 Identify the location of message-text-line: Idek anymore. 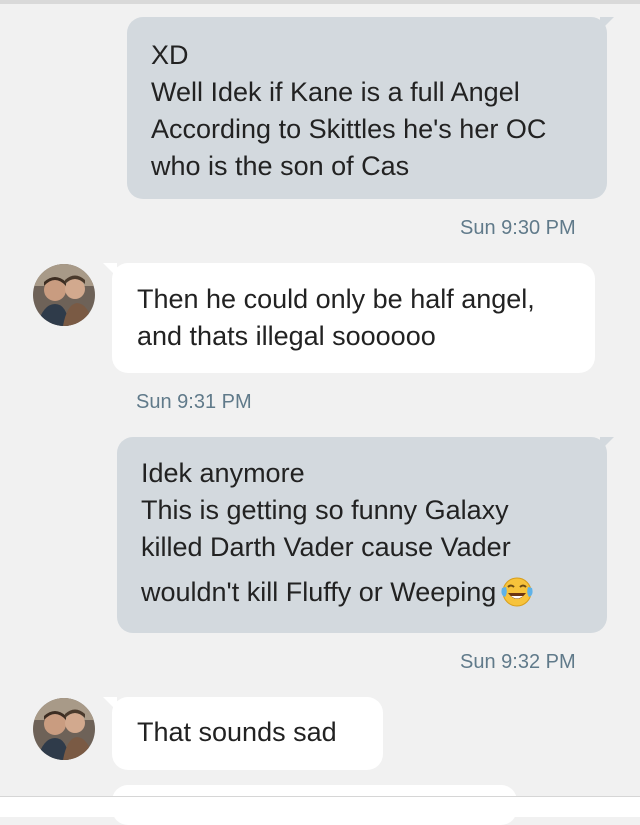
(223, 473).